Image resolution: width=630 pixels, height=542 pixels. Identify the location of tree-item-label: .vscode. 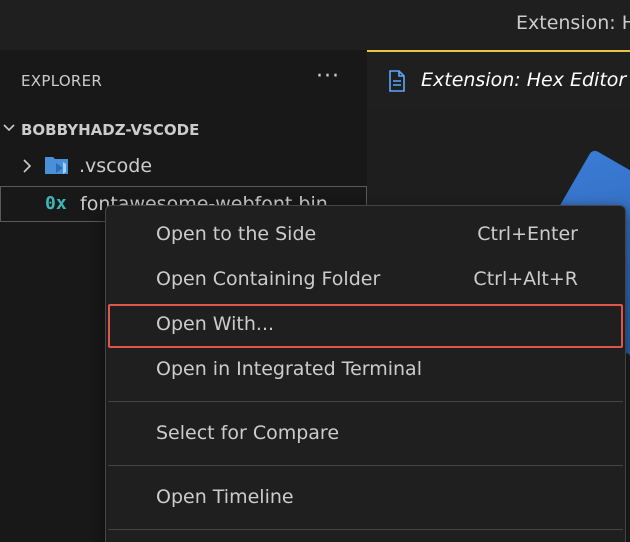
(116, 166).